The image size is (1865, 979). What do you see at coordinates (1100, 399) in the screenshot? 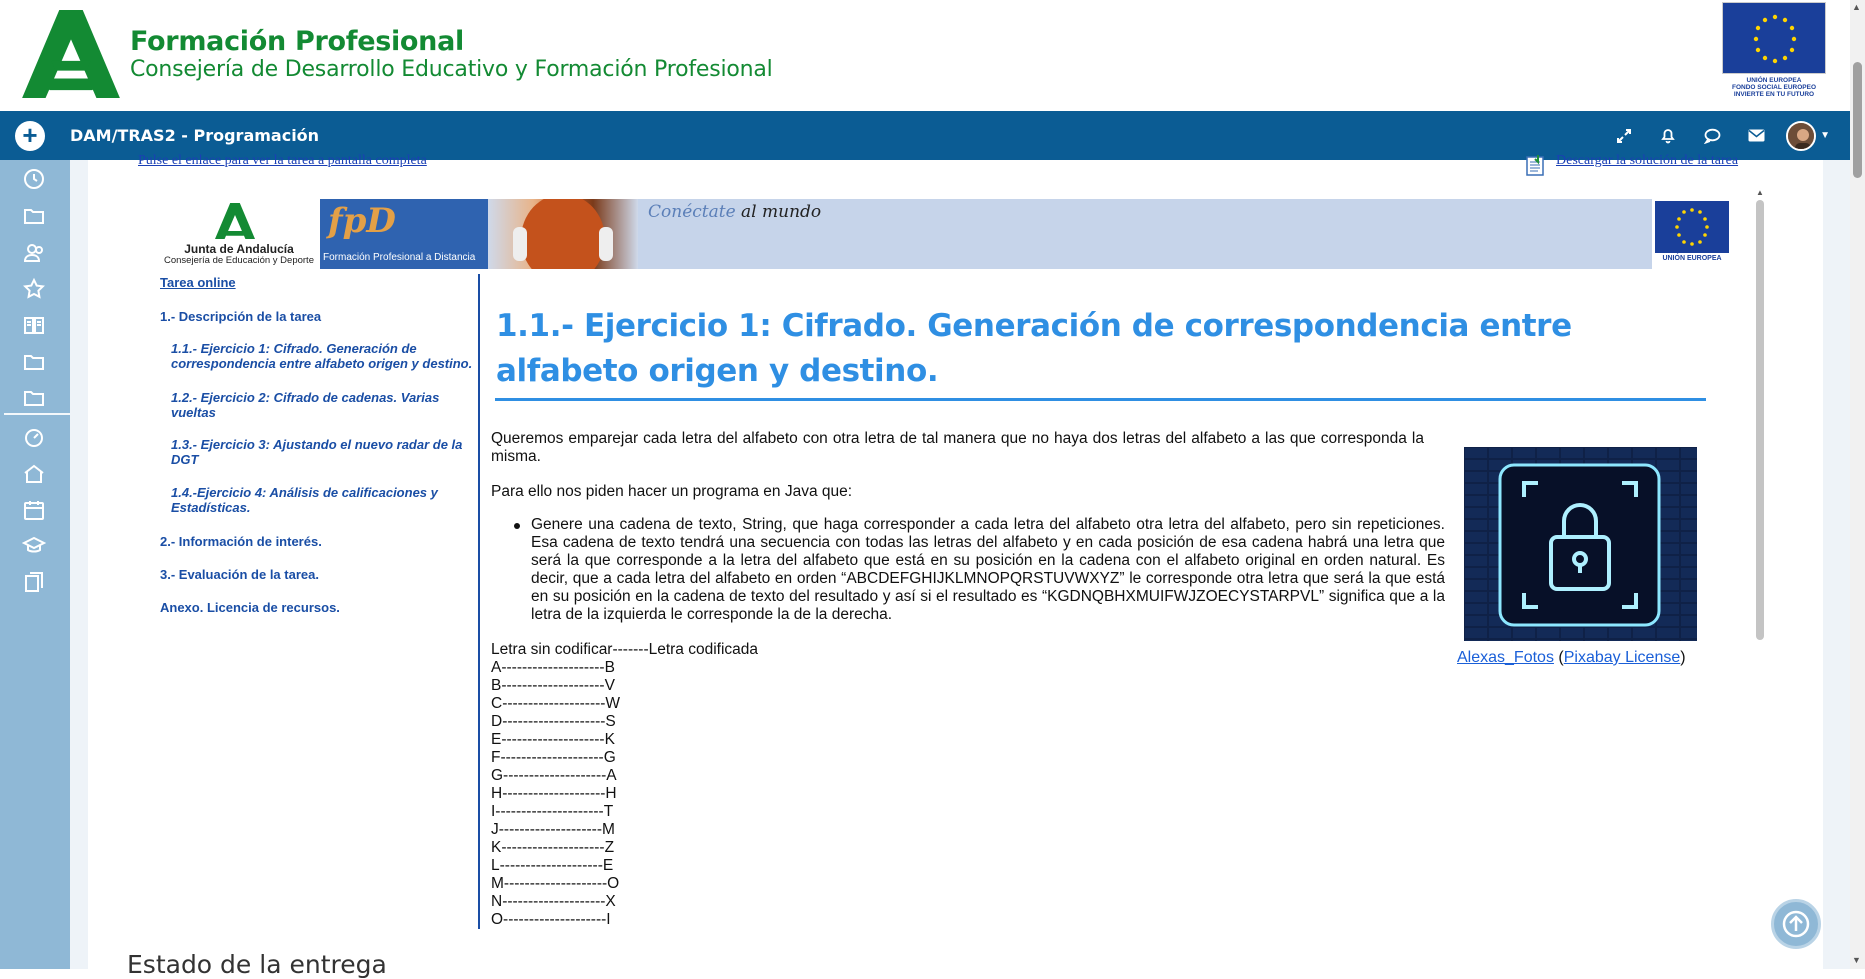
I see `title-underline` at bounding box center [1100, 399].